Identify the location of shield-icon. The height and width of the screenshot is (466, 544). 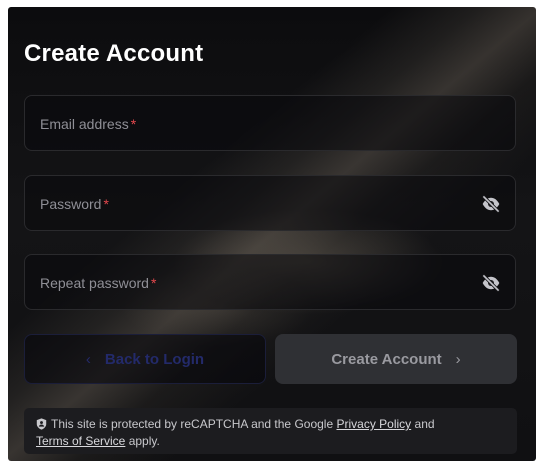
(41, 424).